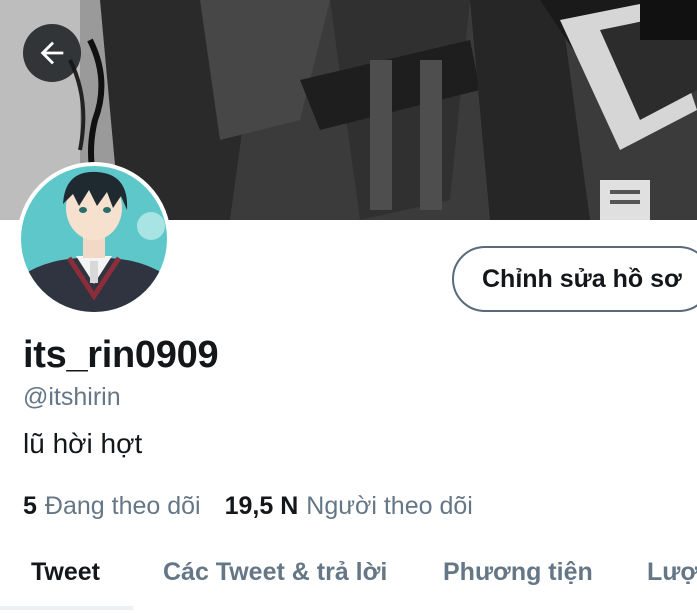 Image resolution: width=697 pixels, height=613 pixels. What do you see at coordinates (66, 608) in the screenshot?
I see `active-tab-indicator` at bounding box center [66, 608].